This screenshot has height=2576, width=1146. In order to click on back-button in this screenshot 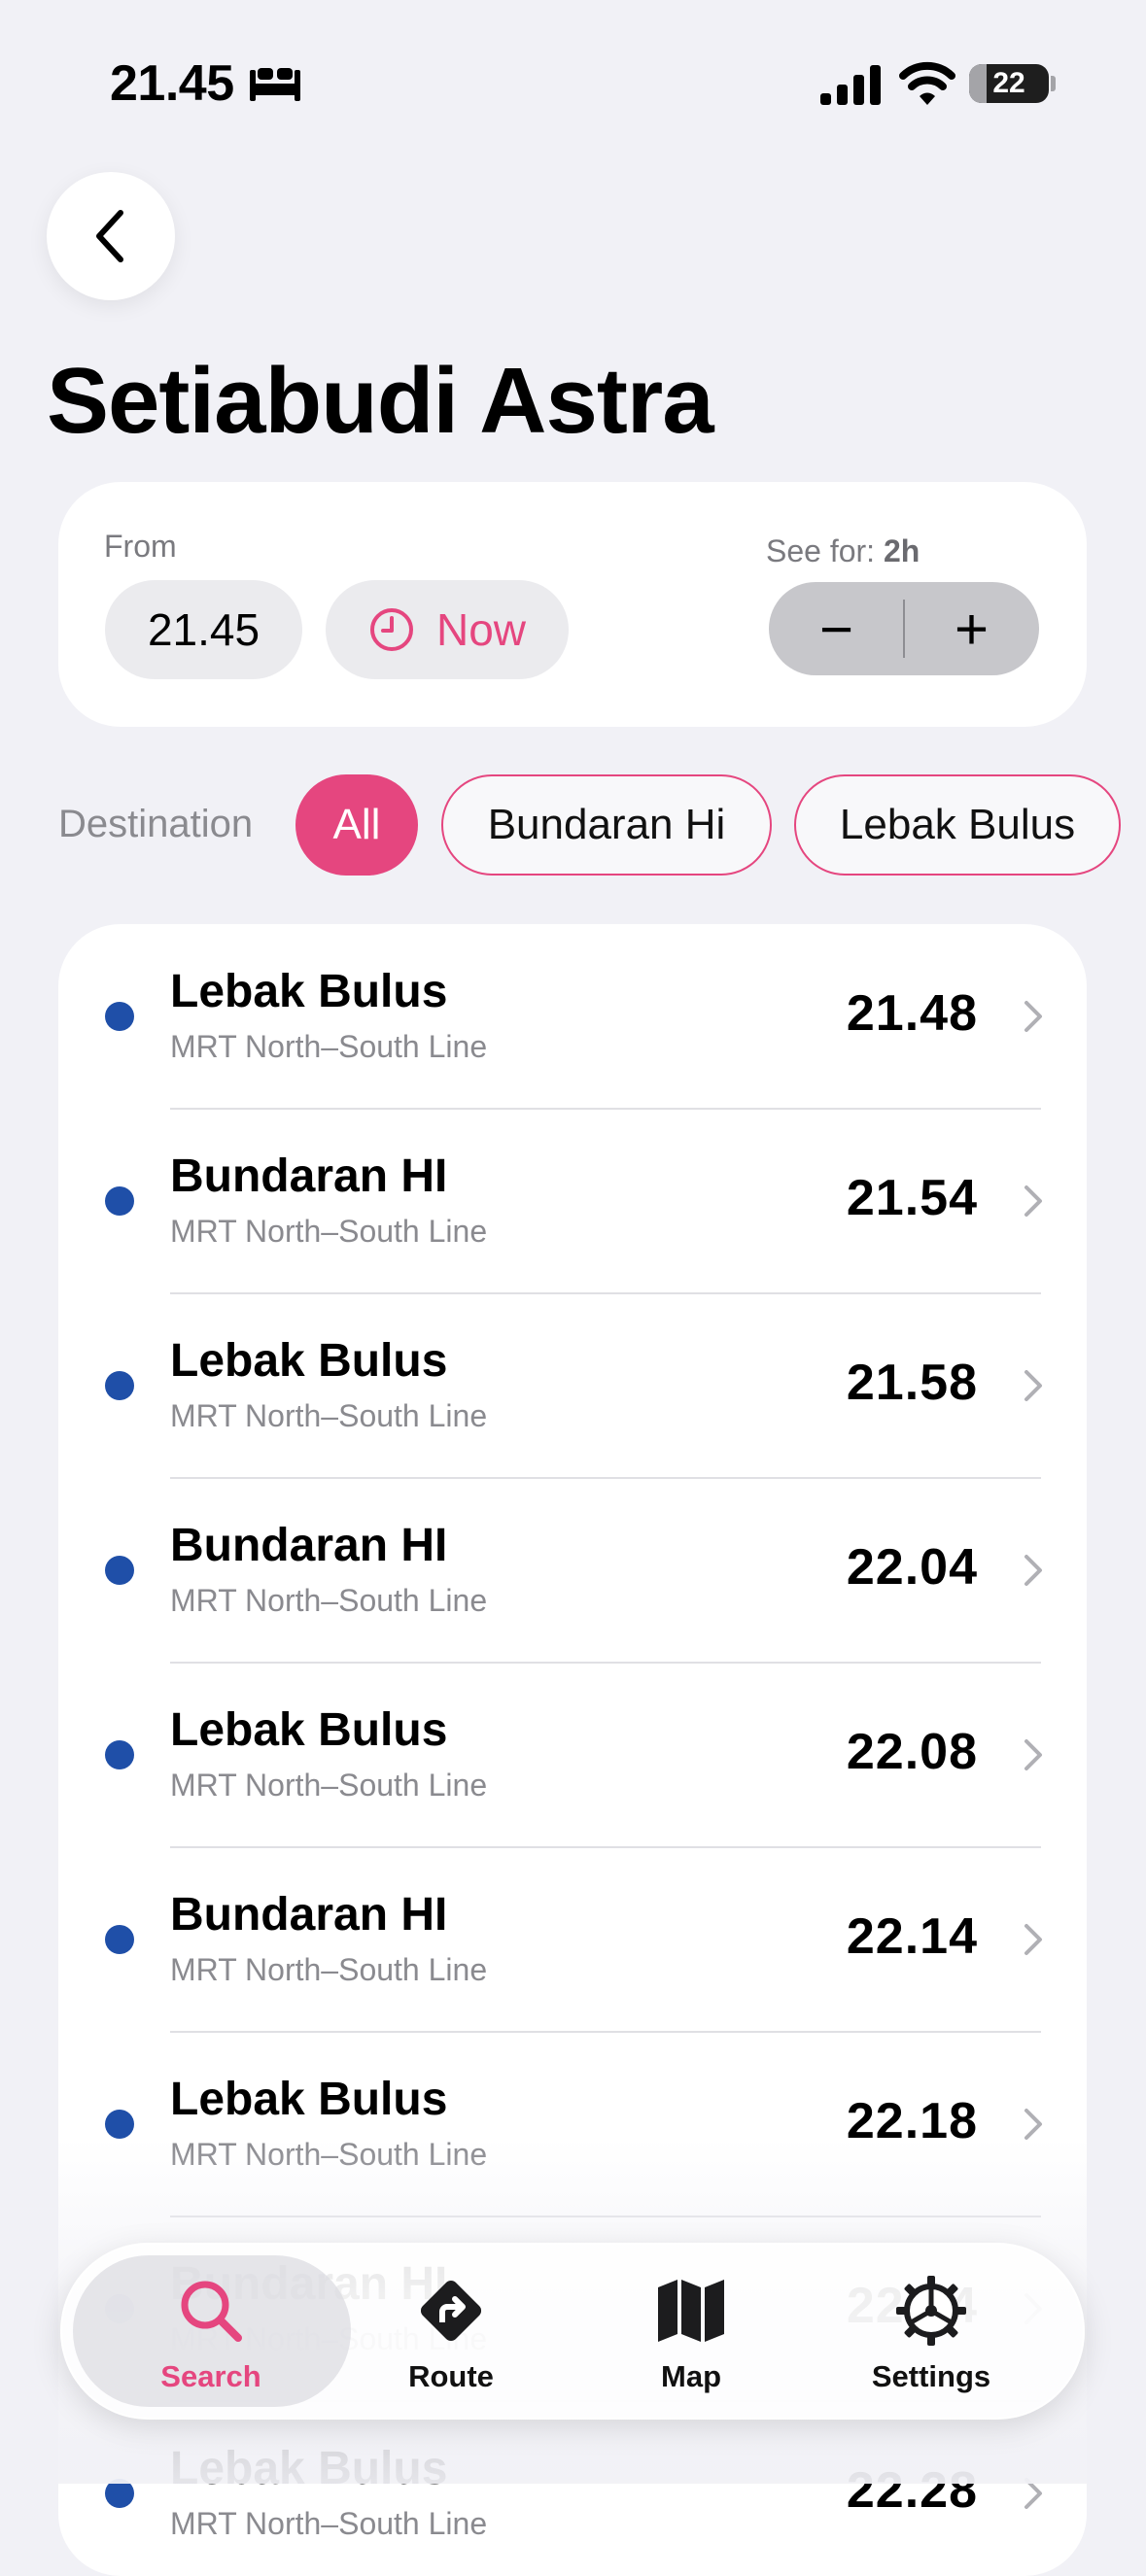, I will do `click(111, 236)`.